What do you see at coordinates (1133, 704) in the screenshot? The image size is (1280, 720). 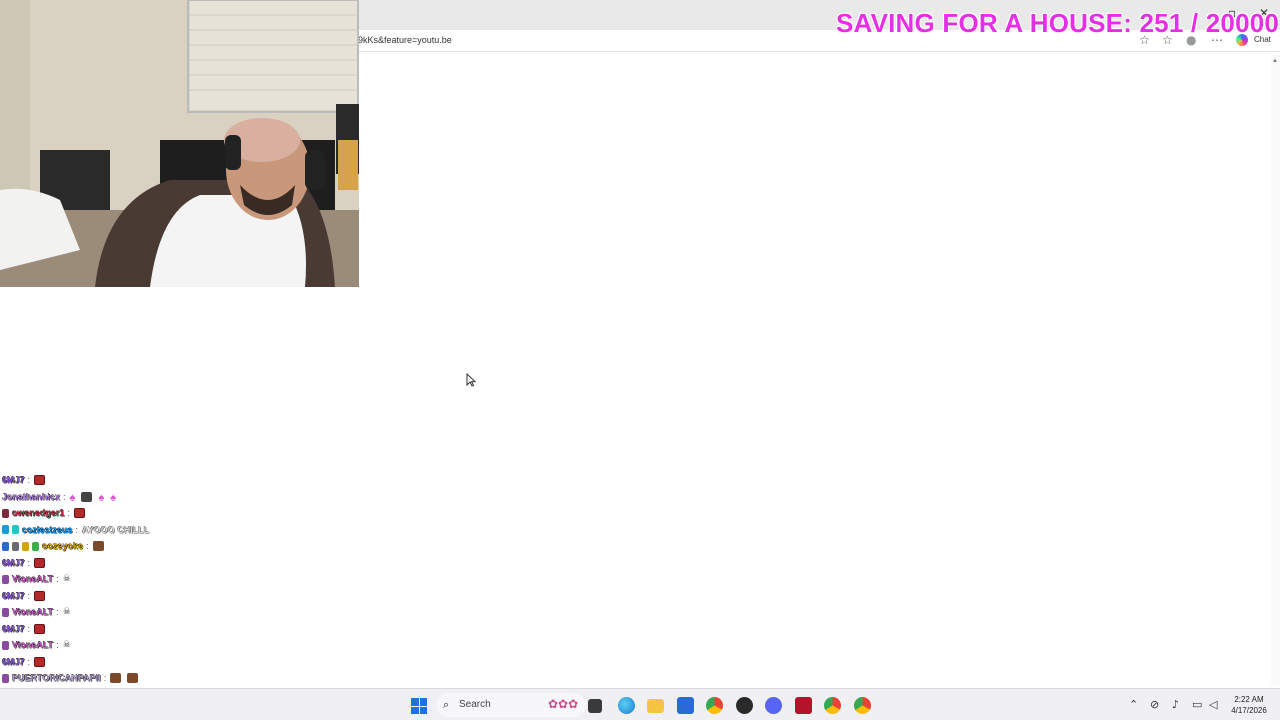 I see `chevron-up-icon: ⌃` at bounding box center [1133, 704].